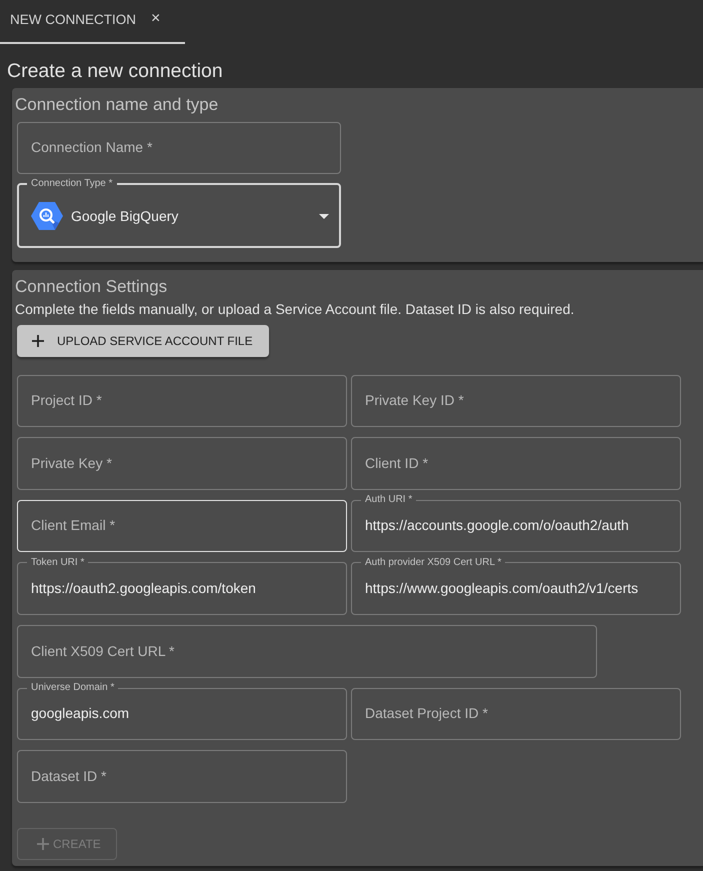 The width and height of the screenshot is (703, 871). I want to click on field-label: Connection Name *, so click(91, 147).